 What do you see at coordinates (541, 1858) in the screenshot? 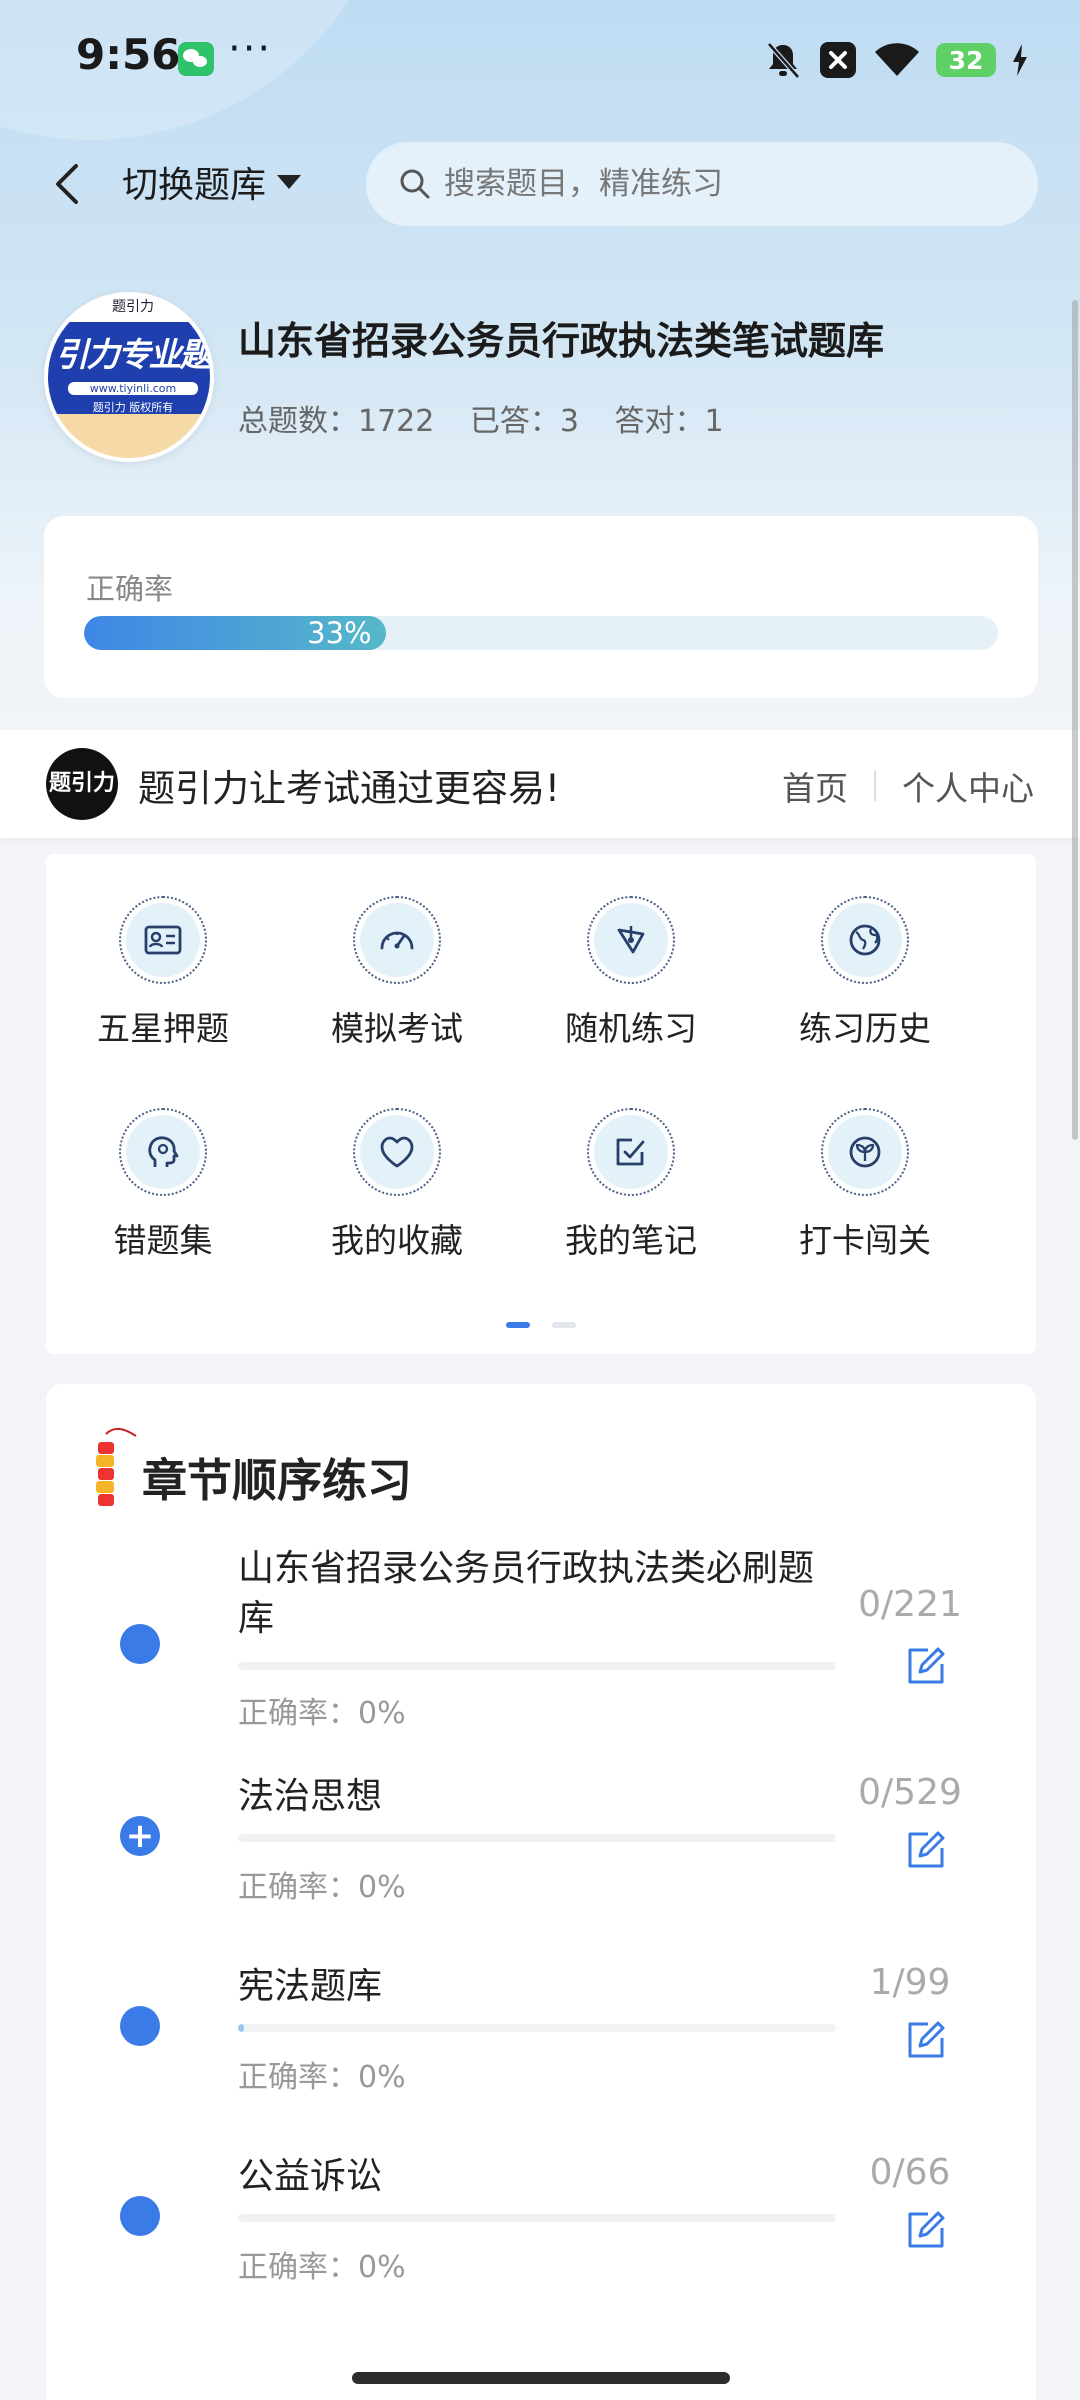
I see `chapter-item: + 法治思想 正确率：0% 0/529` at bounding box center [541, 1858].